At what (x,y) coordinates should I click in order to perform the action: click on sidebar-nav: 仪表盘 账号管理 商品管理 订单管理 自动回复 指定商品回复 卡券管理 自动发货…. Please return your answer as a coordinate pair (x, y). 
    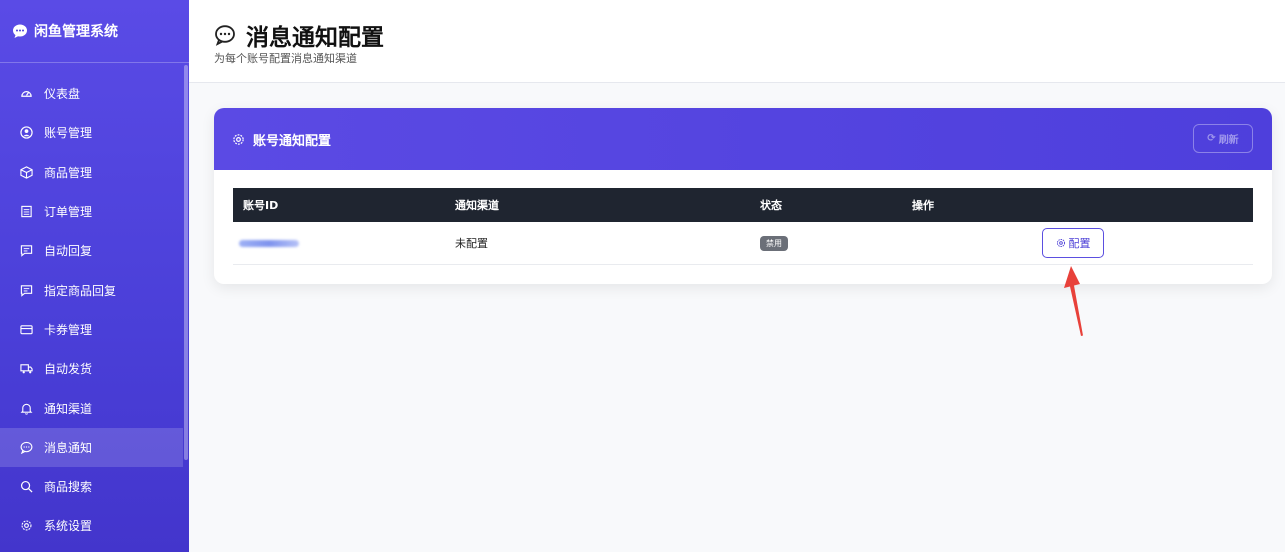
    Looking at the image, I should click on (91, 310).